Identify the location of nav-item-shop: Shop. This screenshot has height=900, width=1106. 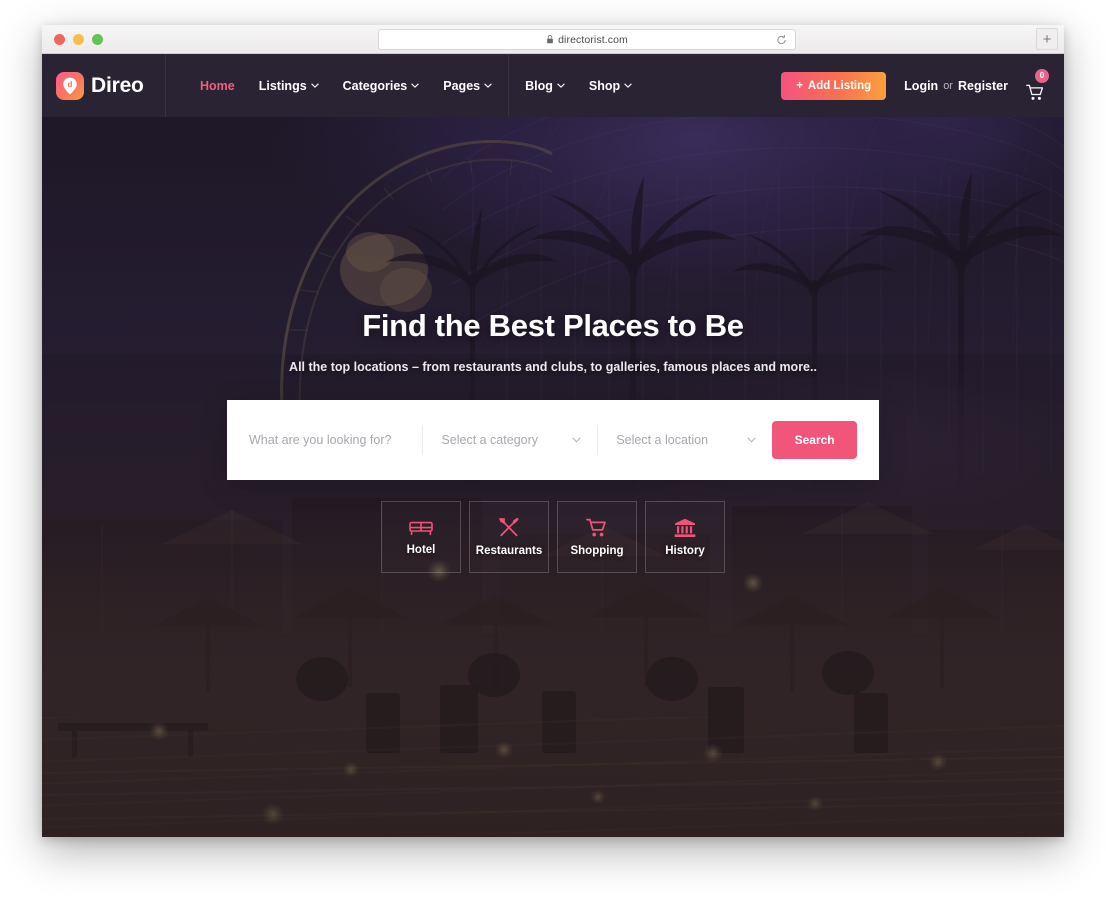
(610, 85).